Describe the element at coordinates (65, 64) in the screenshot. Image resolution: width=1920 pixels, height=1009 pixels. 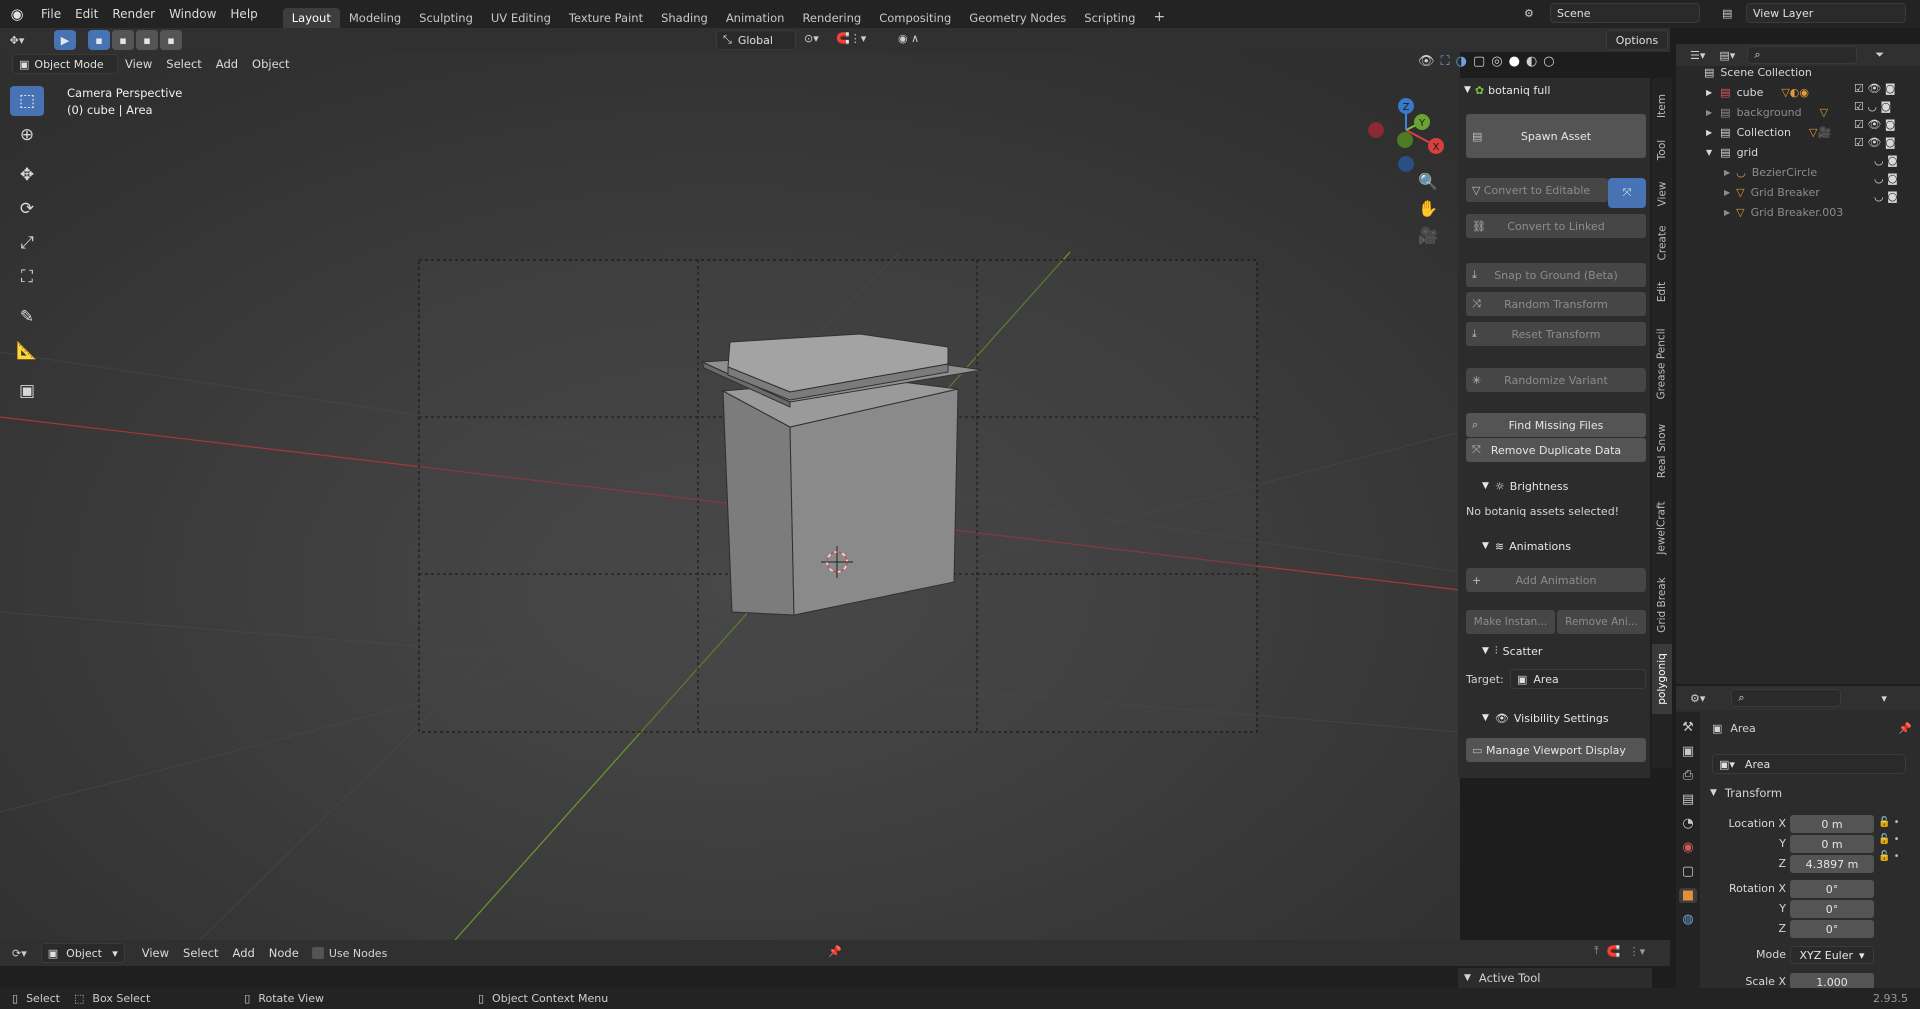
I see `object-mode-dropdown: ▣ Object Mode` at that location.